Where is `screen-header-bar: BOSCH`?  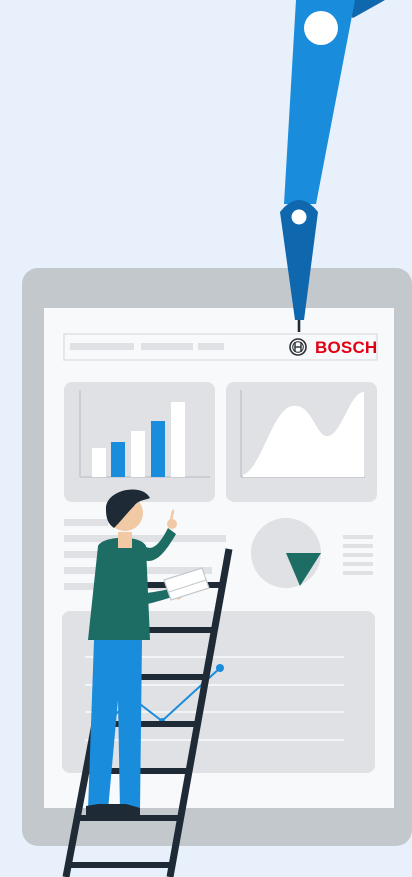 screen-header-bar: BOSCH is located at coordinates (220, 347).